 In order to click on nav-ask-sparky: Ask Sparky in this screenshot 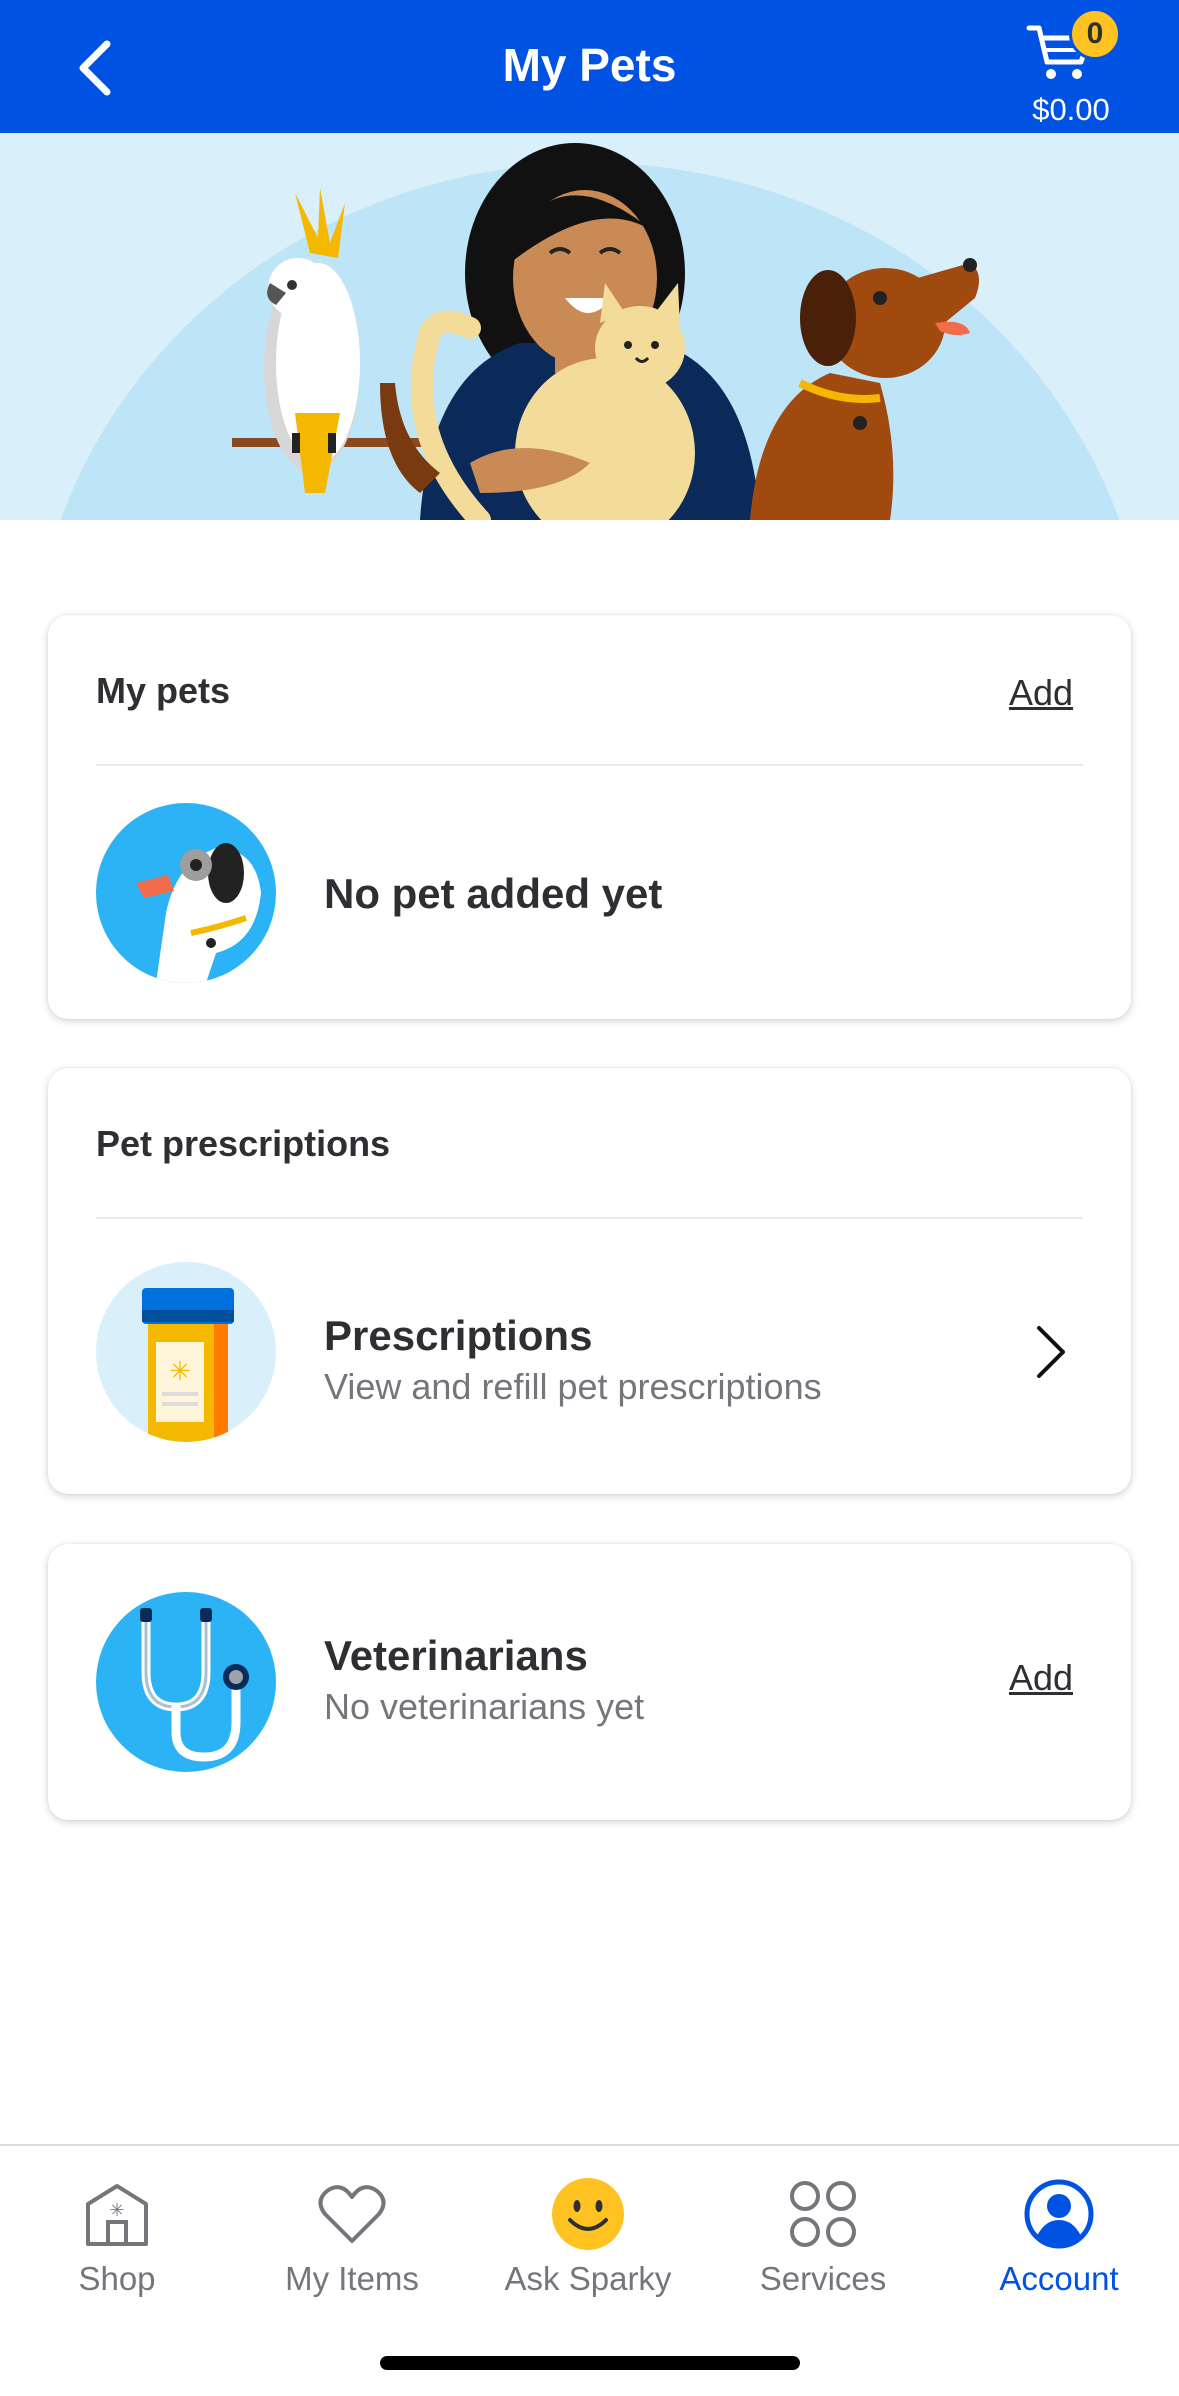, I will do `click(588, 2239)`.